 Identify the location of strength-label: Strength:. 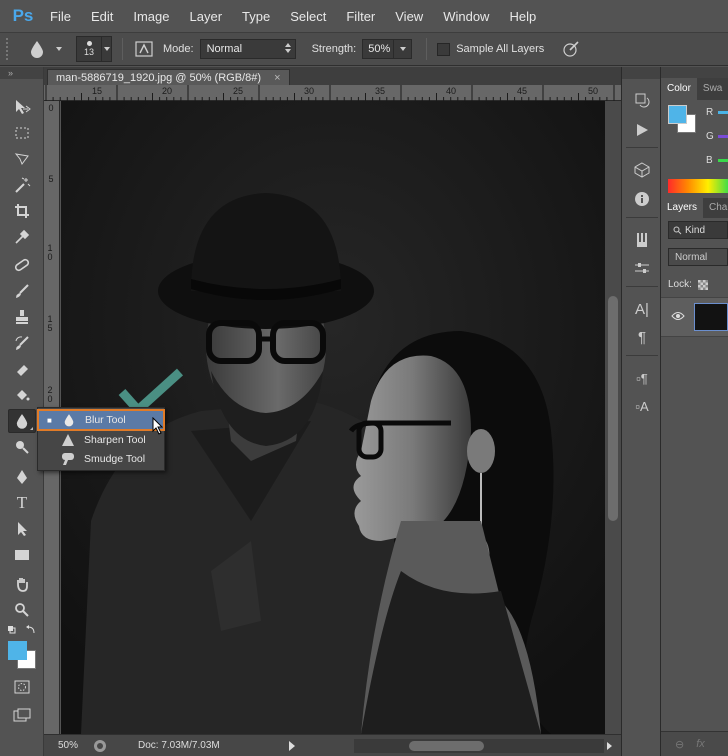
(334, 49).